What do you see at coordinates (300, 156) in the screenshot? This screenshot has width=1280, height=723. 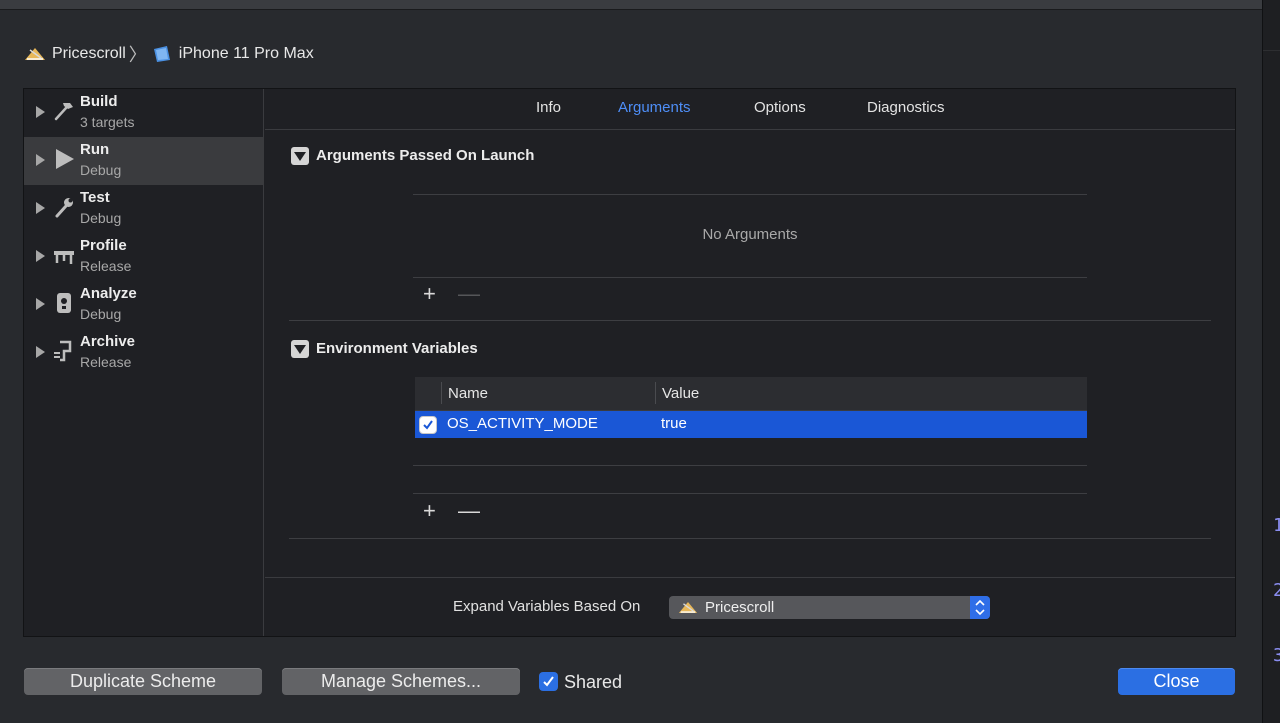 I see `collapse-arguments-toggle` at bounding box center [300, 156].